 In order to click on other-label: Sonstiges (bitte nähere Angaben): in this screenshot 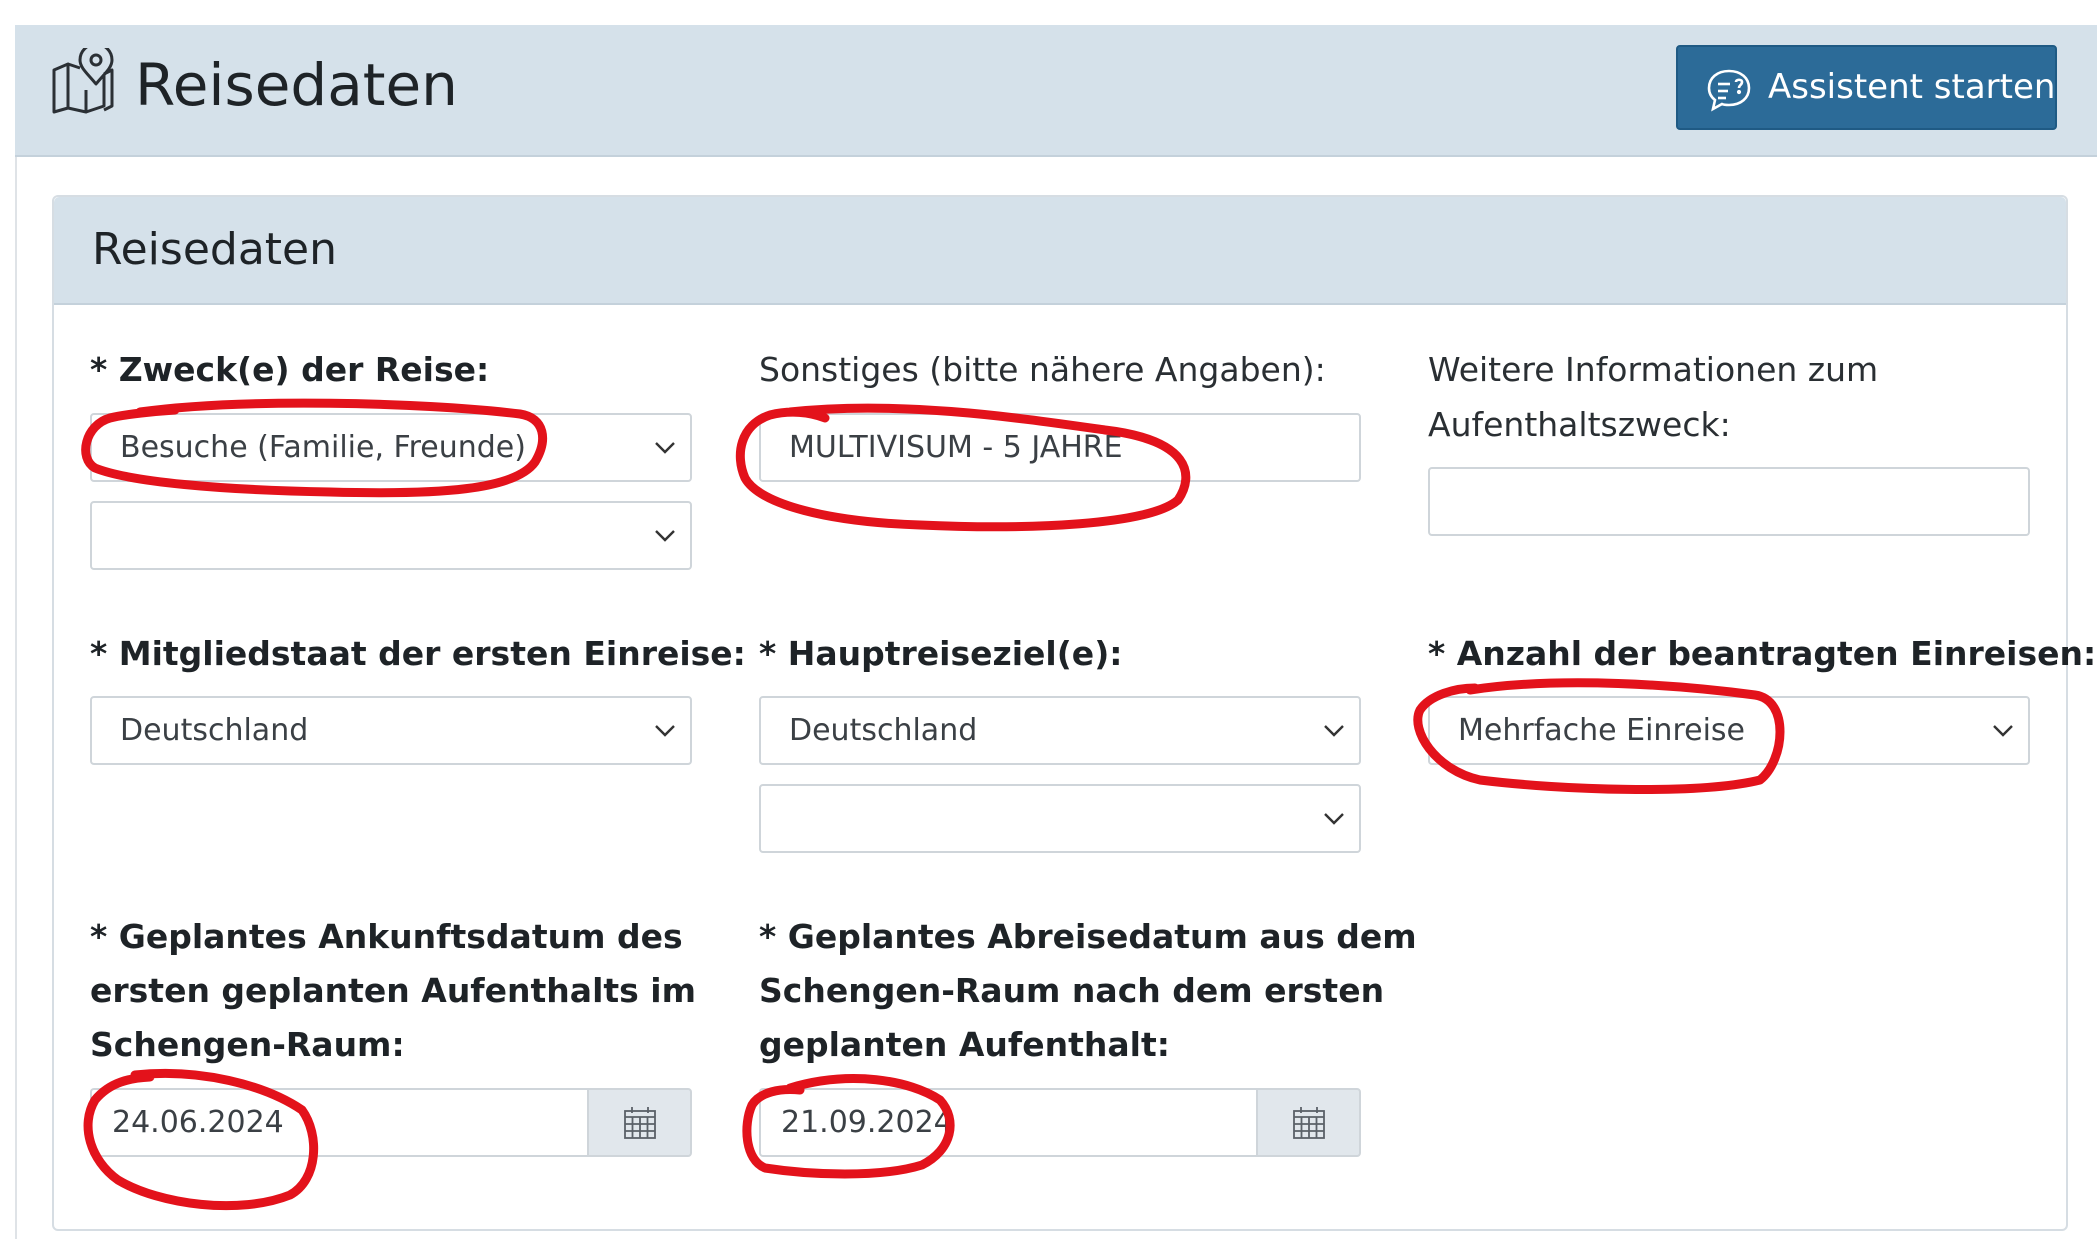, I will do `click(1042, 369)`.